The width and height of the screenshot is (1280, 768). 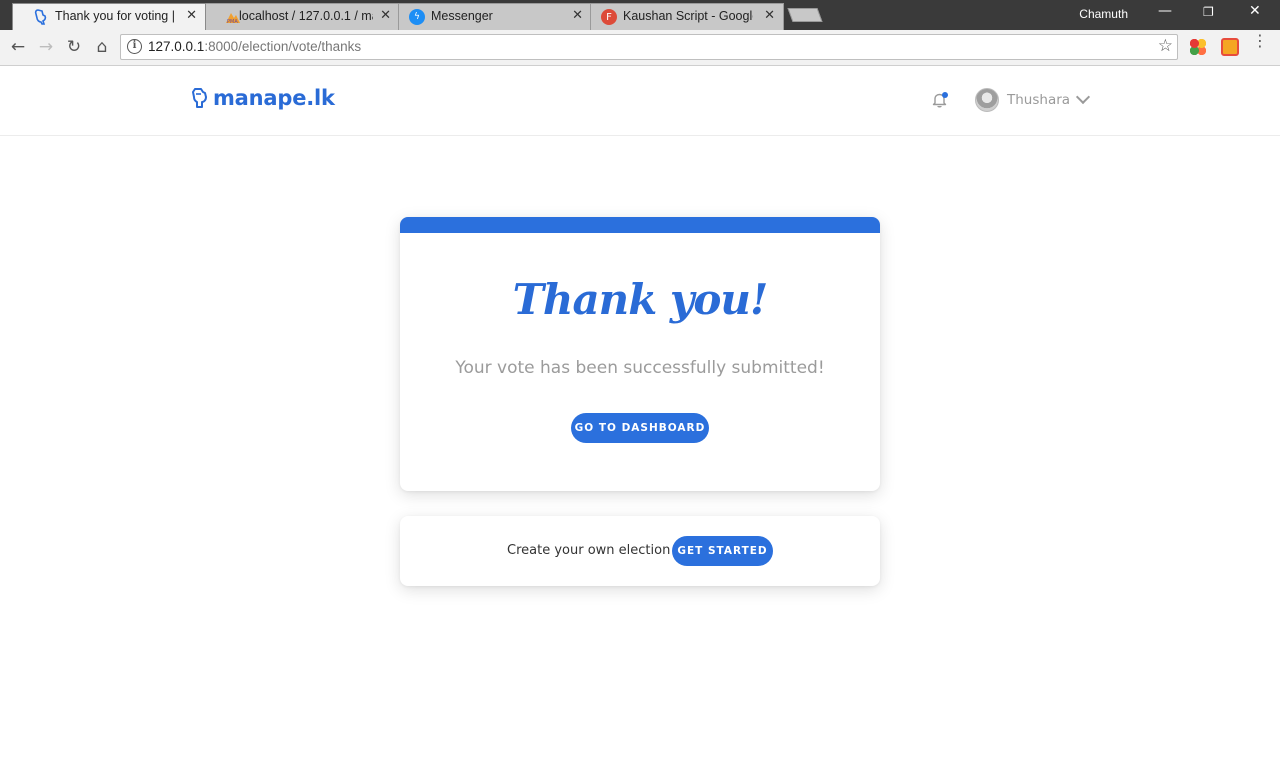 I want to click on tab-kaushan-script: F Kaushan Script - Google ✕, so click(x=687, y=16).